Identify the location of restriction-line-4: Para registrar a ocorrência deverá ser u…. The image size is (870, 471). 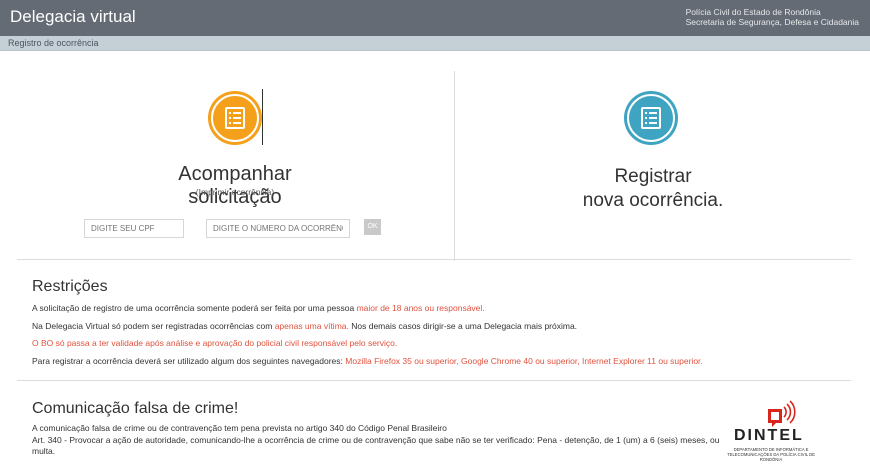
(367, 361).